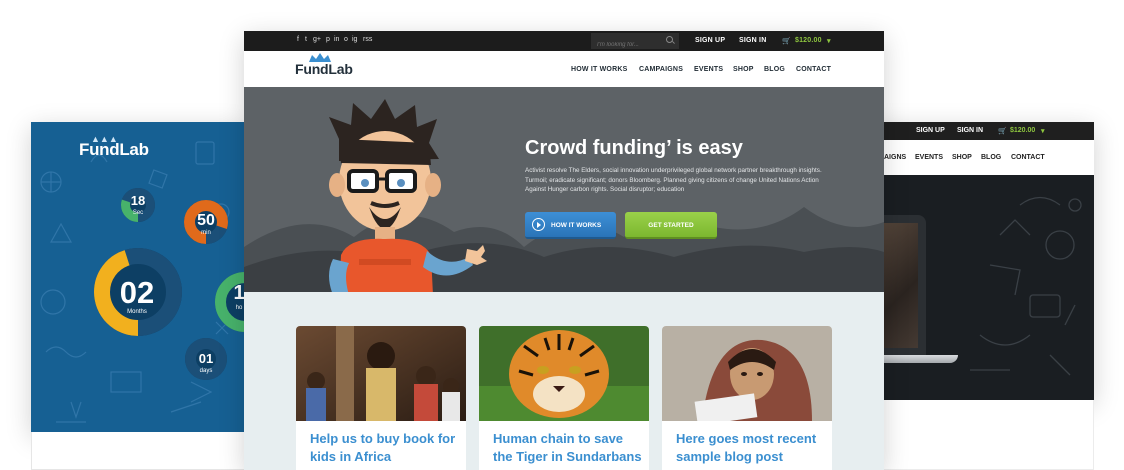  What do you see at coordinates (895, 157) in the screenshot?
I see `right-nav-campaigns: AIGNS` at bounding box center [895, 157].